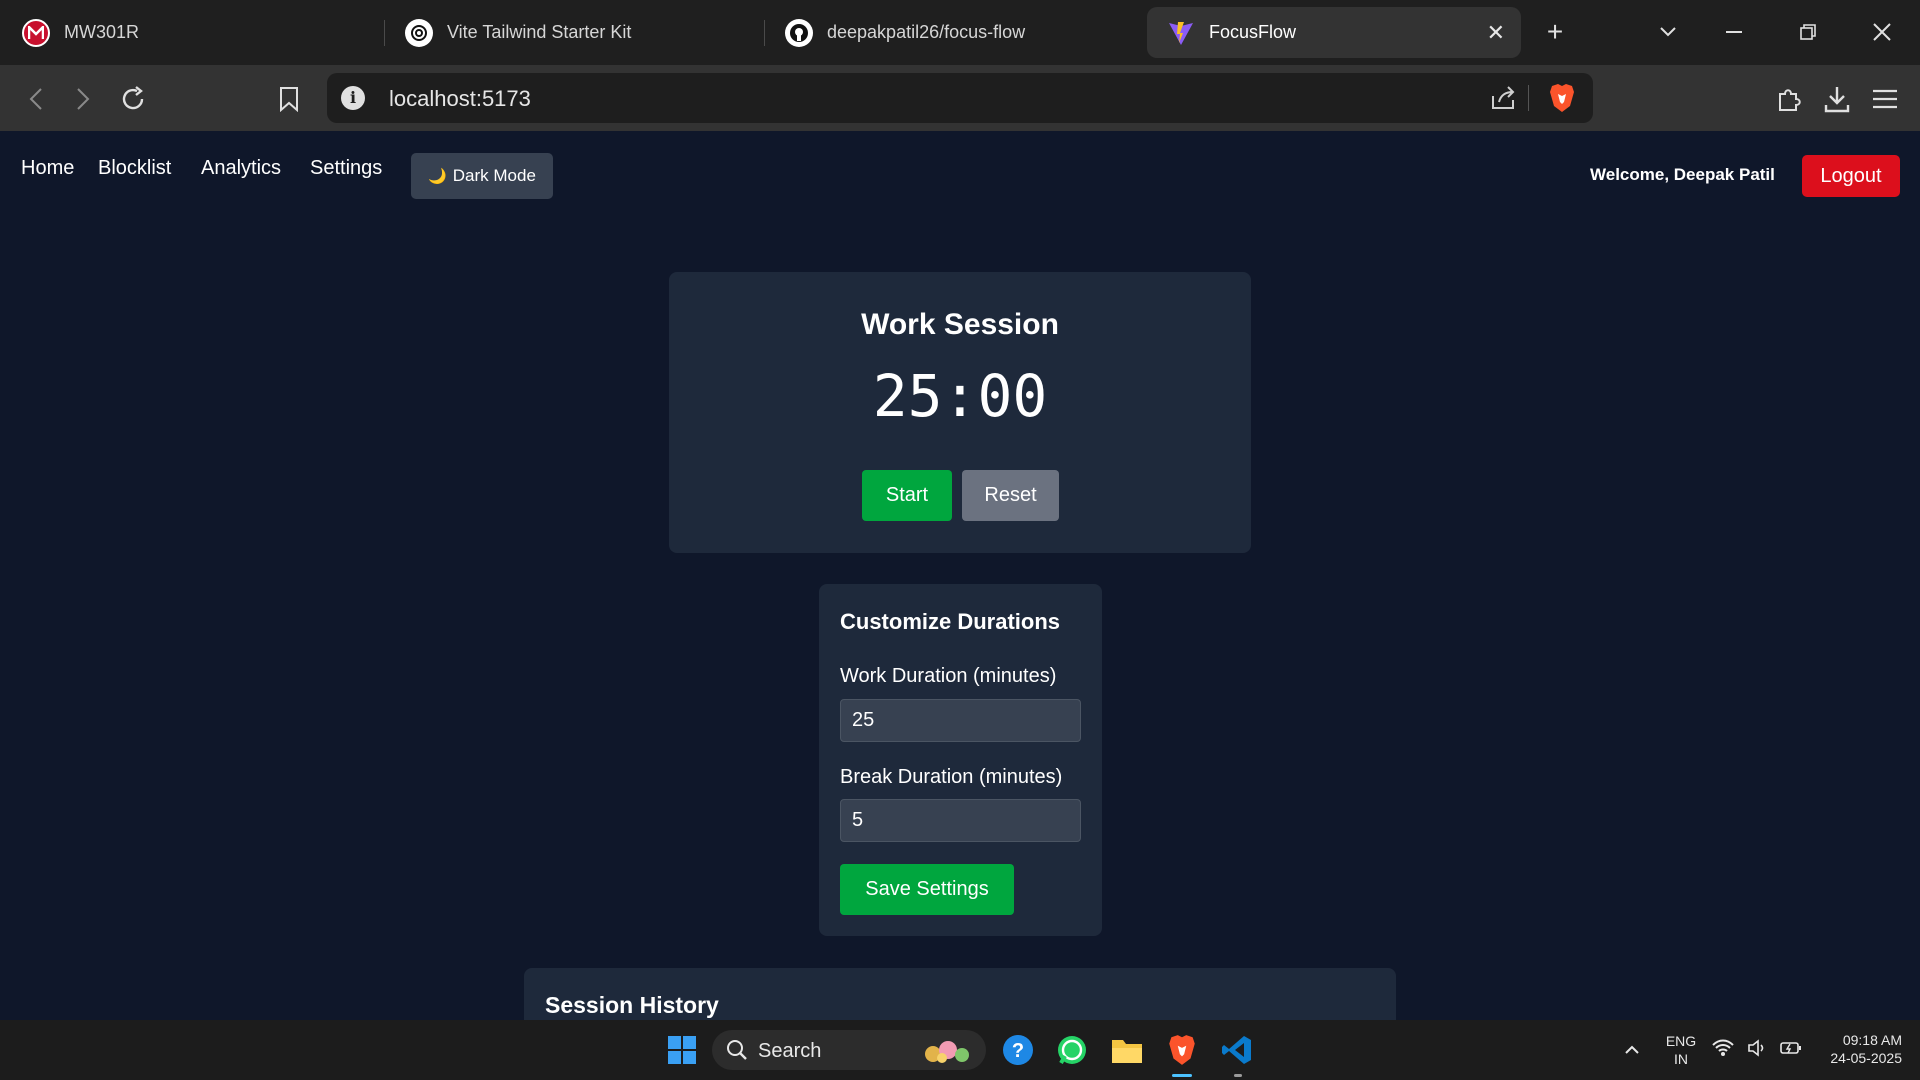 The image size is (1920, 1080). What do you see at coordinates (1791, 1050) in the screenshot?
I see `battery-icon` at bounding box center [1791, 1050].